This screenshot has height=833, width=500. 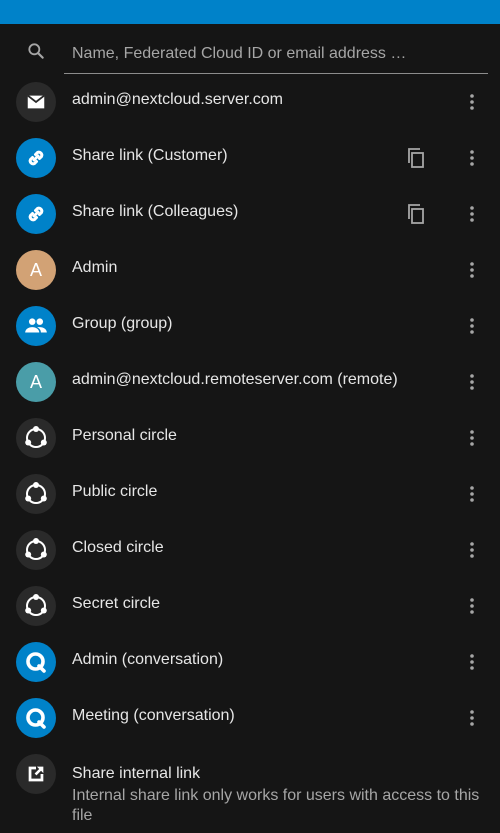 What do you see at coordinates (250, 606) in the screenshot?
I see `share-item-circle-secret: Secret circle` at bounding box center [250, 606].